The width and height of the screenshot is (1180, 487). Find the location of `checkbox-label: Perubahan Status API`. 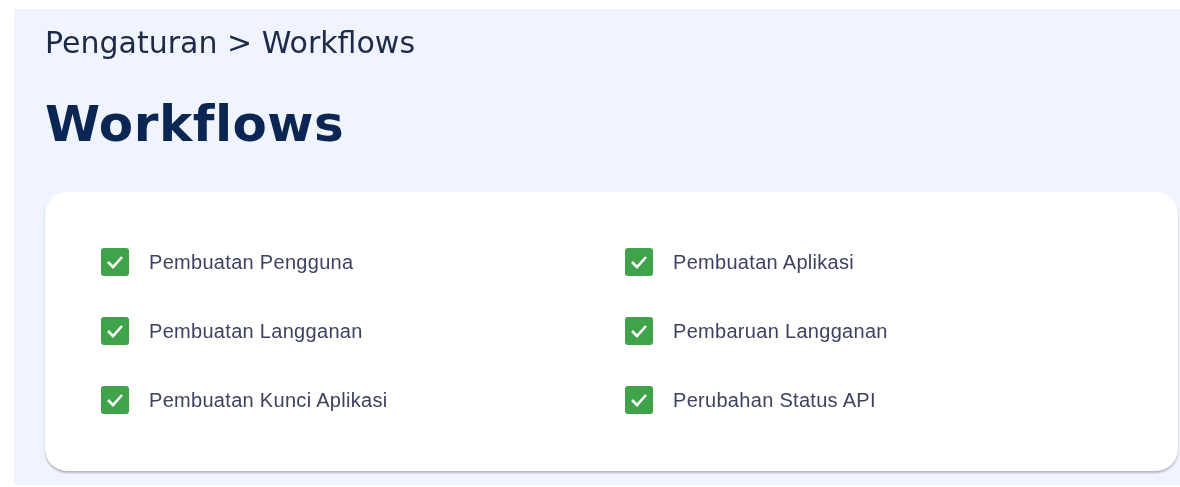

checkbox-label: Perubahan Status API is located at coordinates (774, 400).